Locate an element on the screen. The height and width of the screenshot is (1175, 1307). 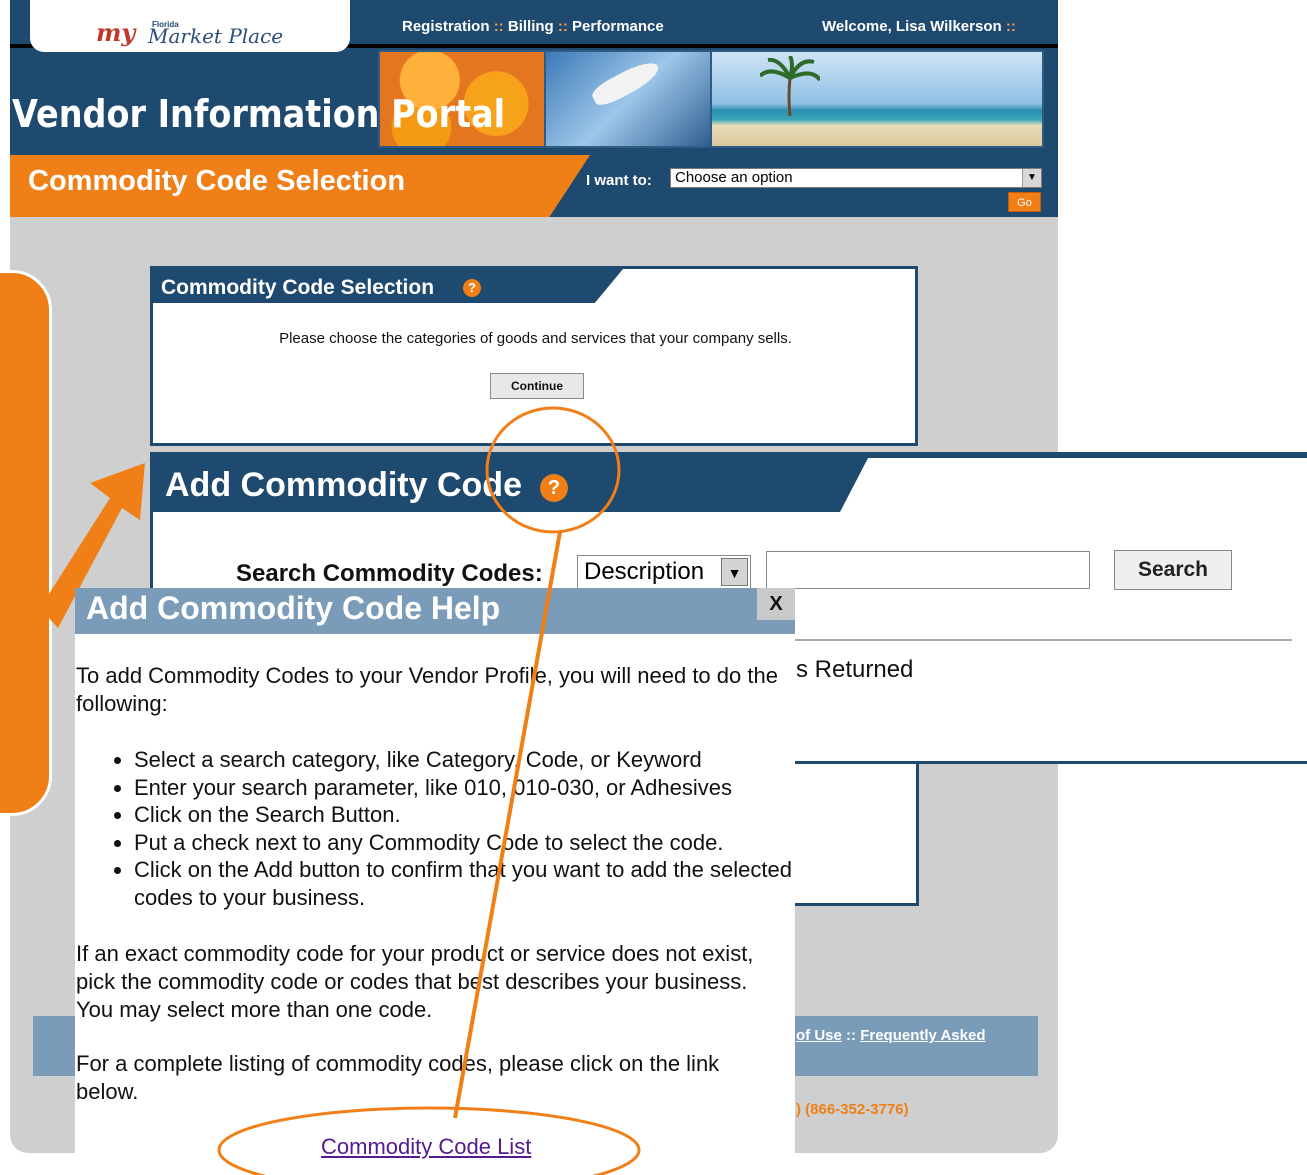
help-step: Click on the Search Button. is located at coordinates (479, 815).